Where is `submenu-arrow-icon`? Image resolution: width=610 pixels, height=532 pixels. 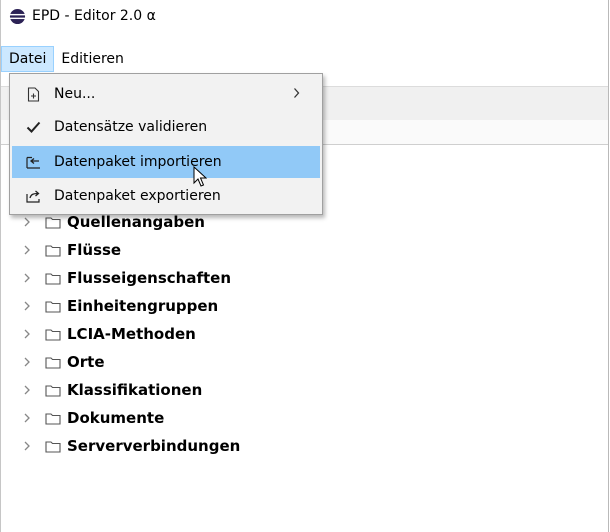
submenu-arrow-icon is located at coordinates (296, 95).